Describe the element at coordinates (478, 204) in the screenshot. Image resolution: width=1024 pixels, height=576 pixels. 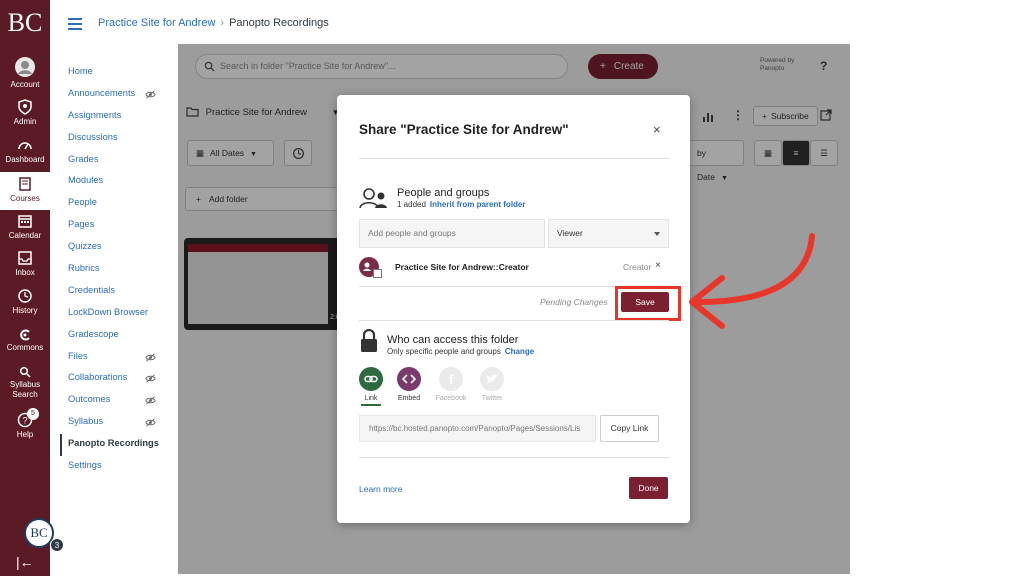
I see `inherit-parent-link: Inherit from parent folder` at that location.